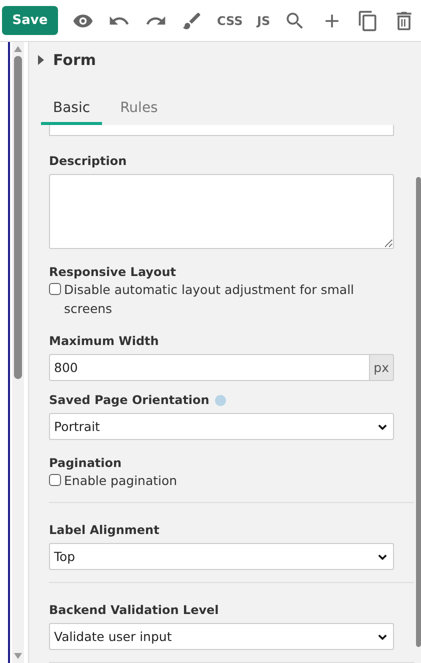 This screenshot has height=663, width=421. Describe the element at coordinates (221, 130) in the screenshot. I see `title-field` at that location.